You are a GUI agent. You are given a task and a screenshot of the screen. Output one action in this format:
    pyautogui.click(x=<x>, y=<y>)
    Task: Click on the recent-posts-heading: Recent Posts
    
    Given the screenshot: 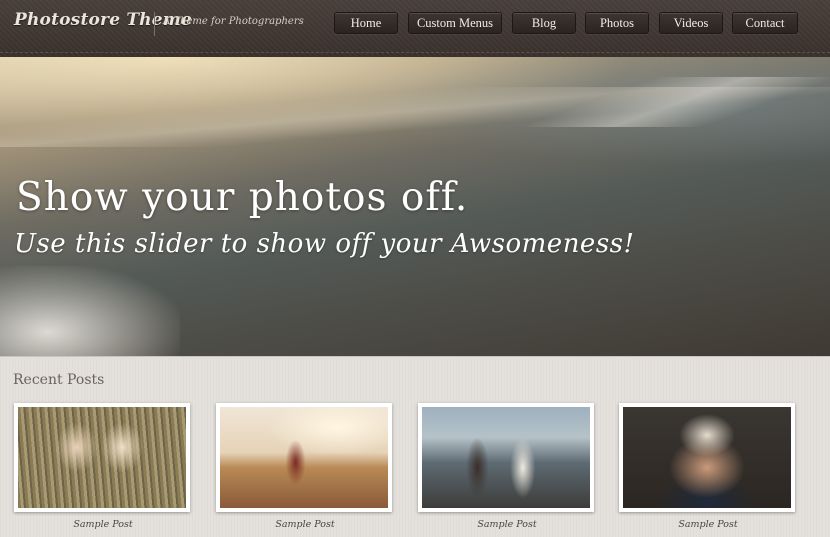 What is the action you would take?
    pyautogui.click(x=59, y=380)
    